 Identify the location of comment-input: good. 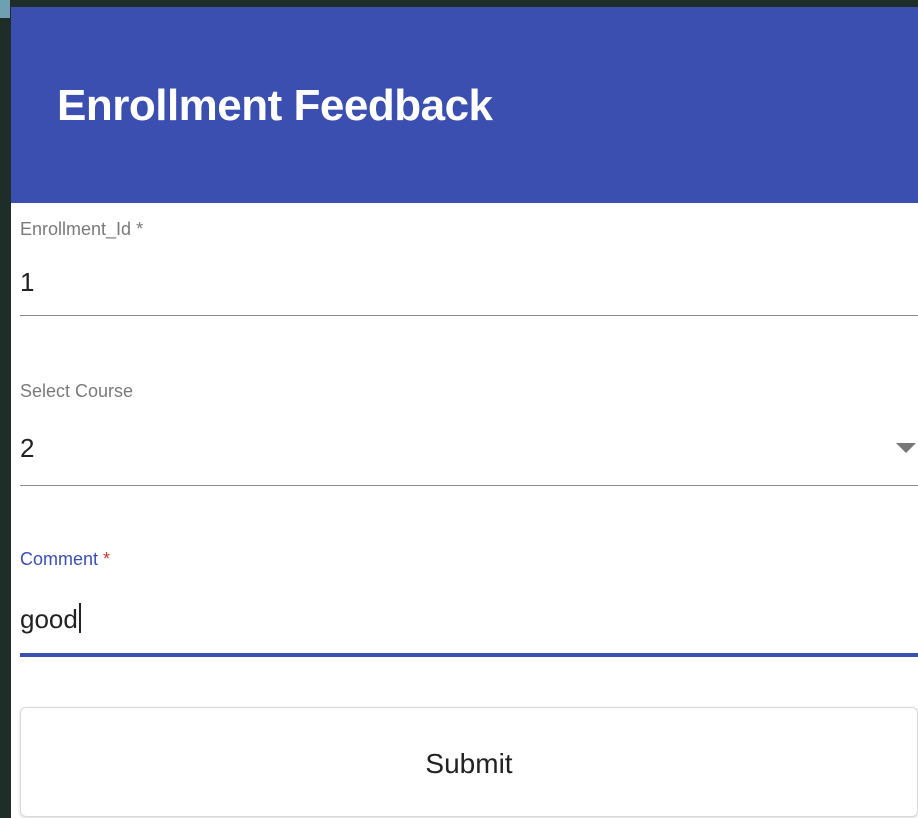
(50, 619).